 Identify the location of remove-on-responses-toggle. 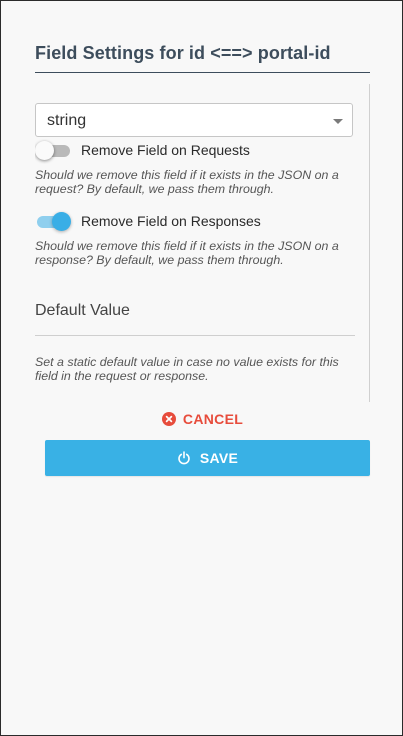
(54, 222).